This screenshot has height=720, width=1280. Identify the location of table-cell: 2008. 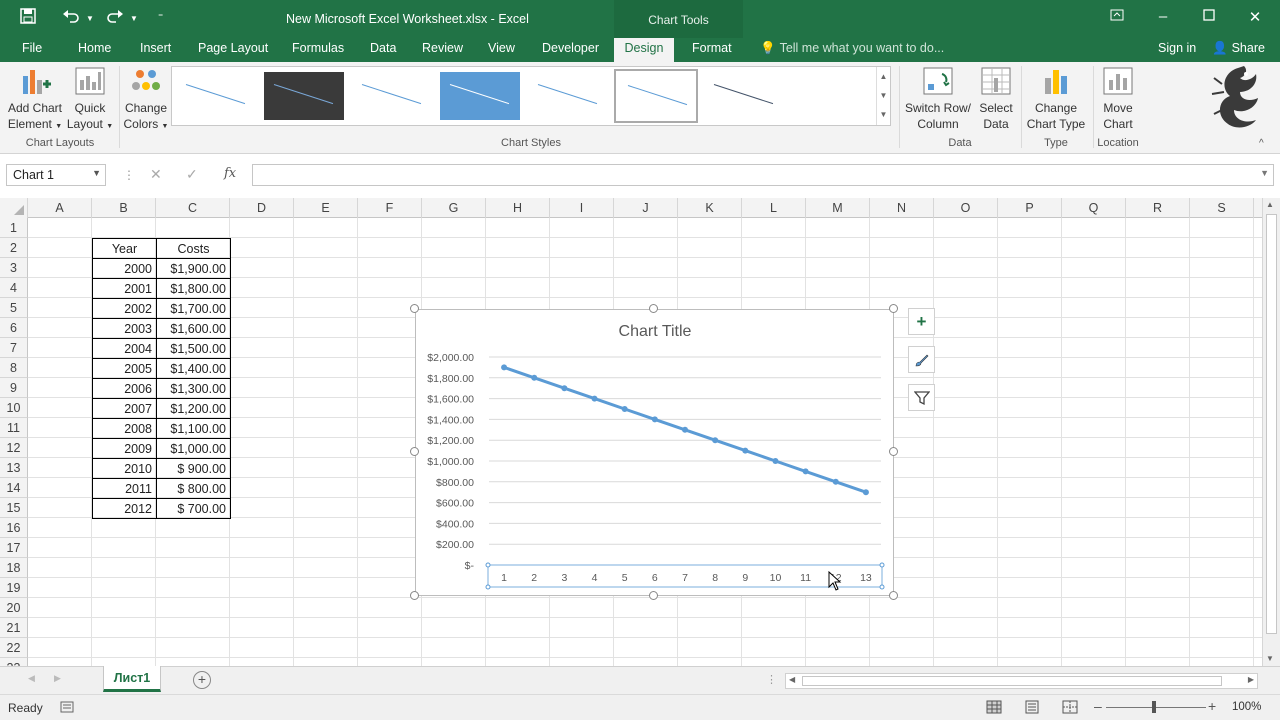
(124, 428).